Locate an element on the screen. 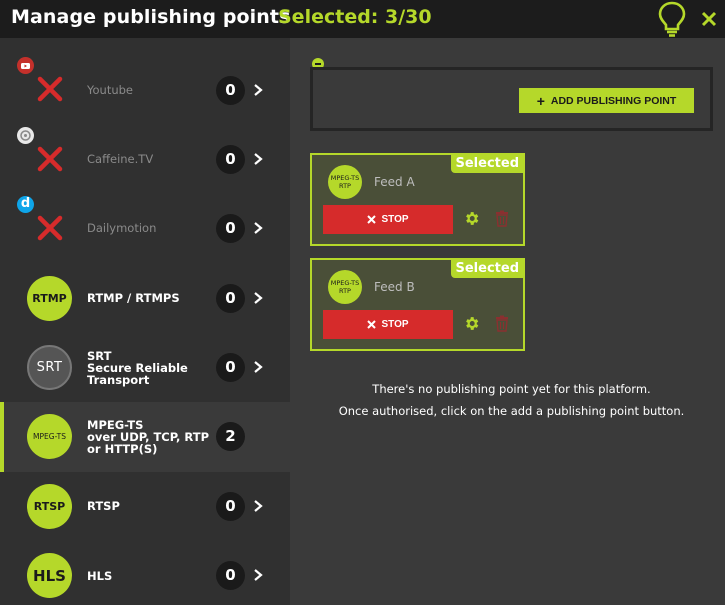 The image size is (725, 605). dailymotion-icon: d is located at coordinates (25, 204).